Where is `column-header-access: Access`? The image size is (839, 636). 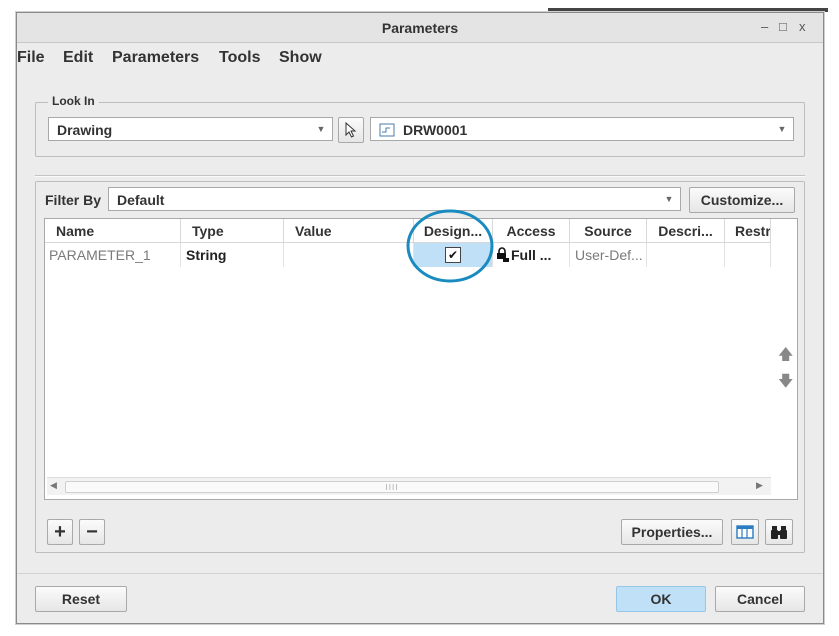
column-header-access: Access is located at coordinates (531, 231).